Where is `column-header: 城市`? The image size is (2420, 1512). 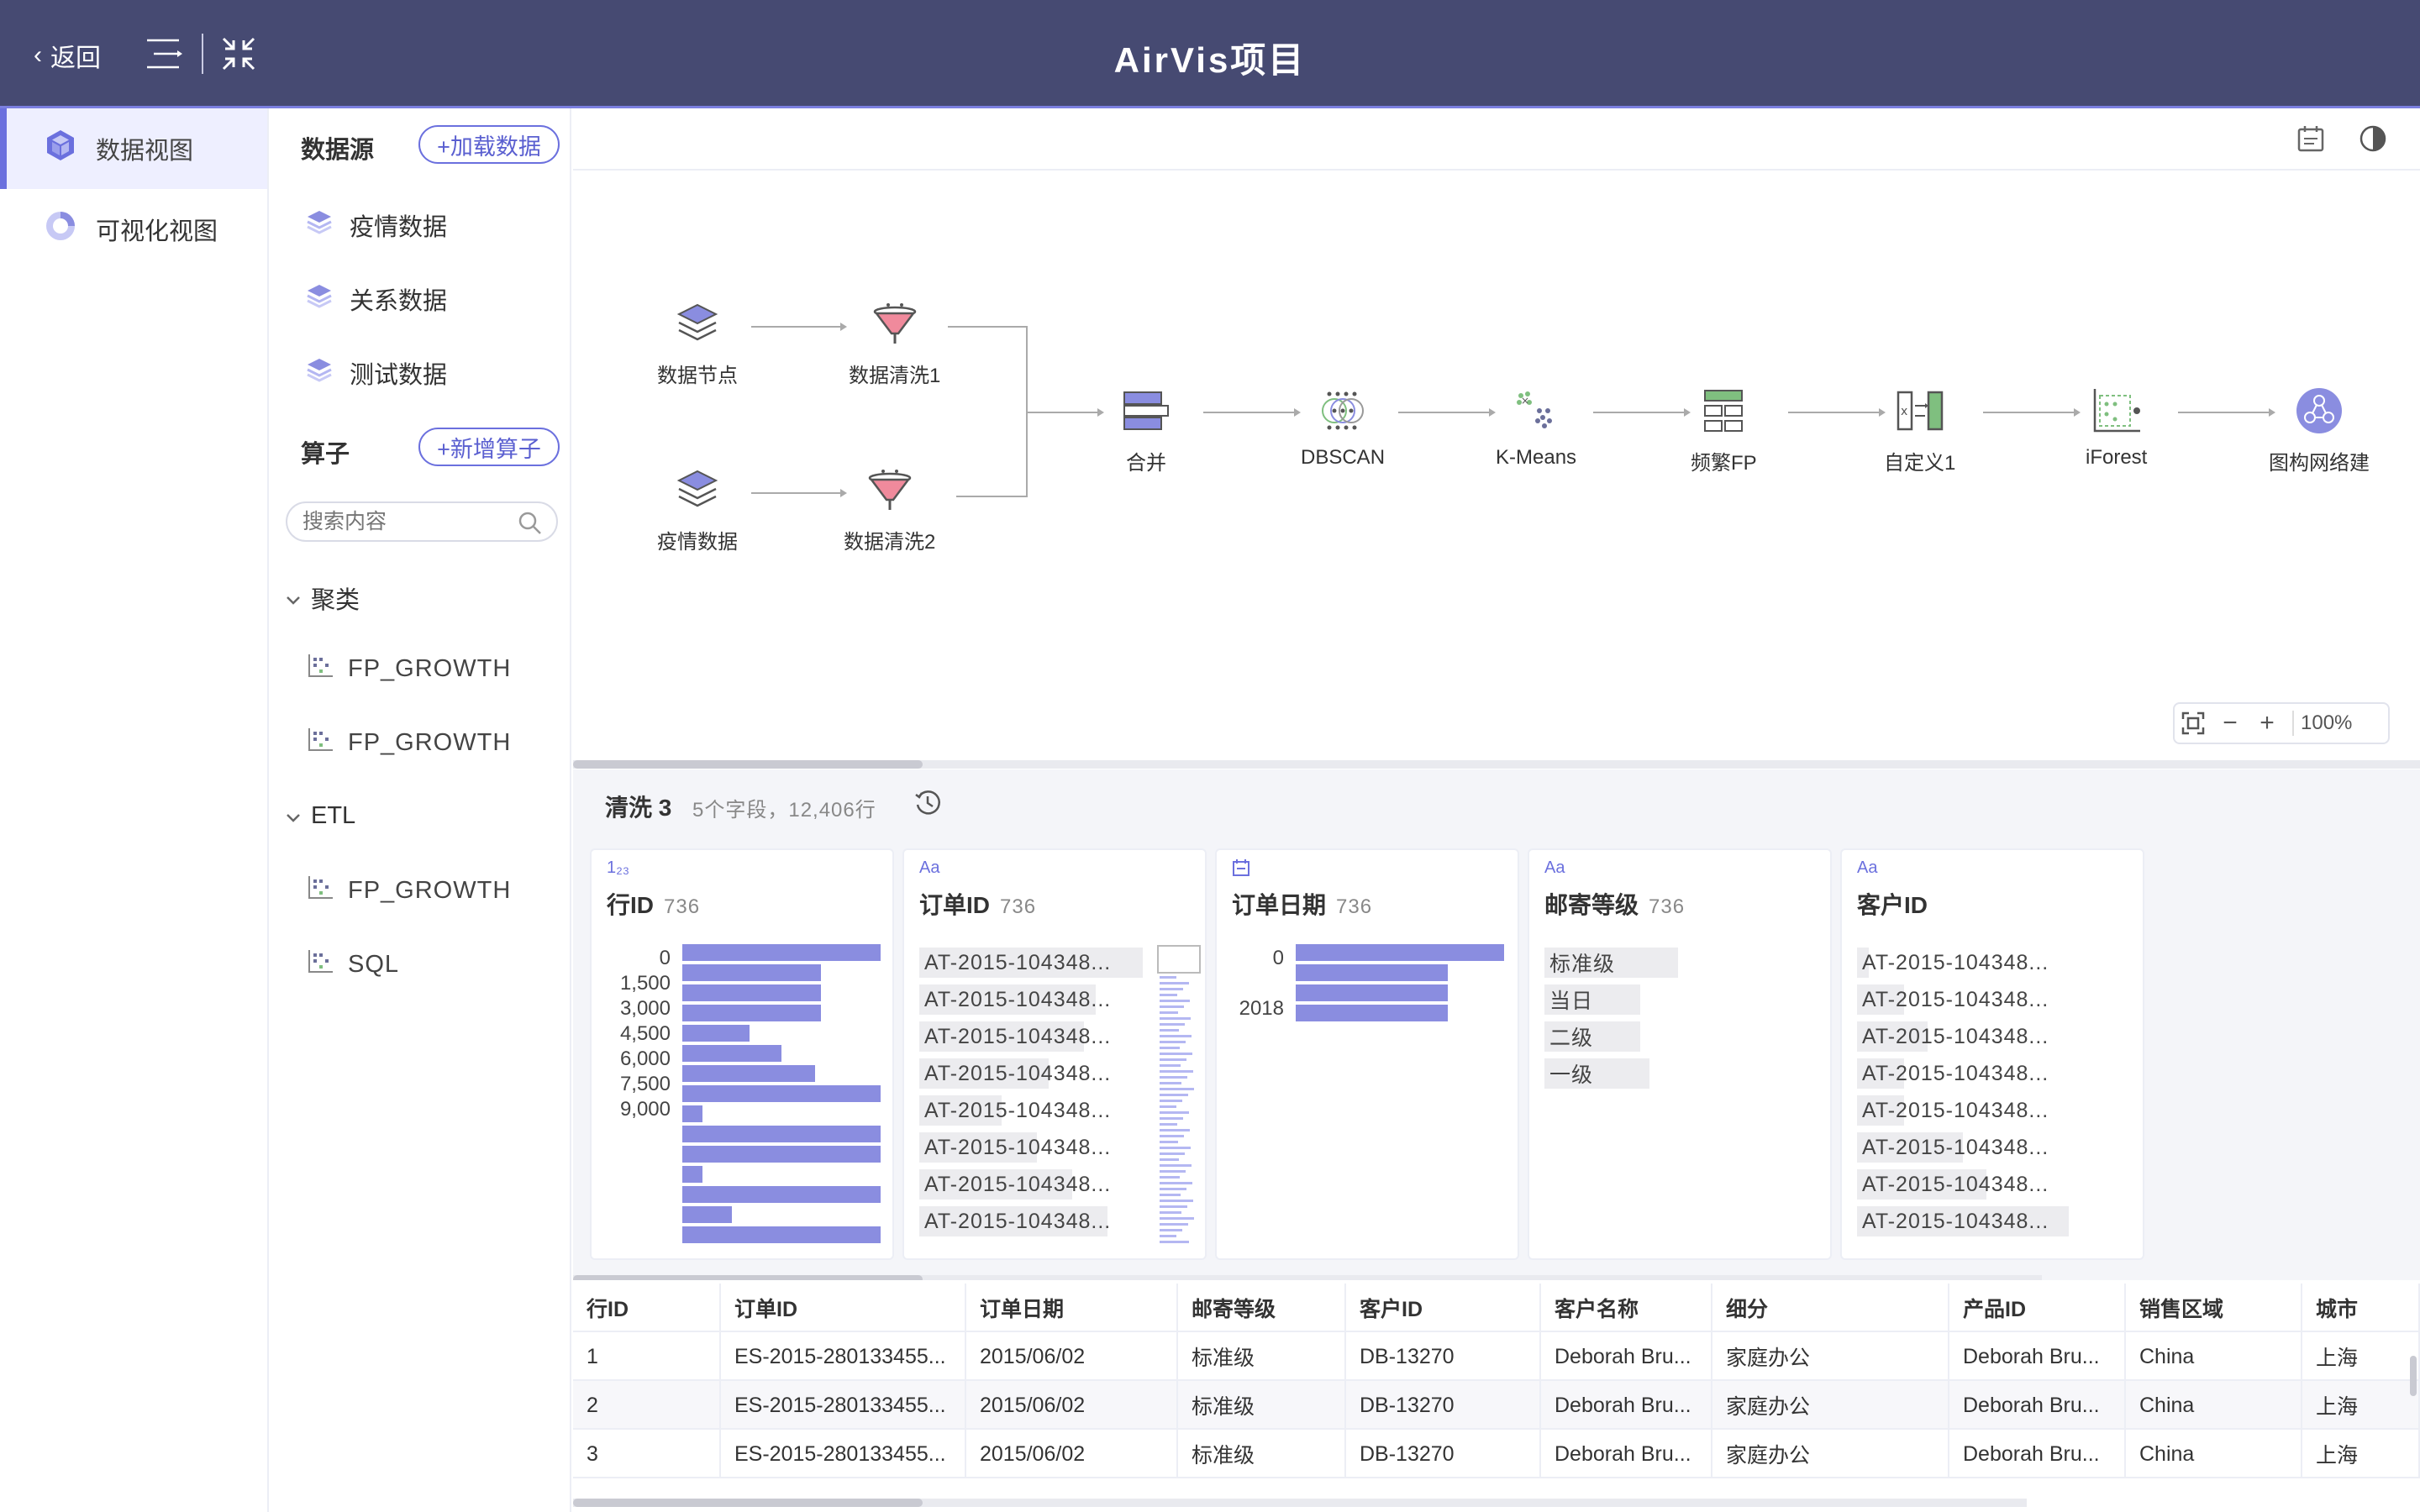
column-header: 城市 is located at coordinates (2361, 1308).